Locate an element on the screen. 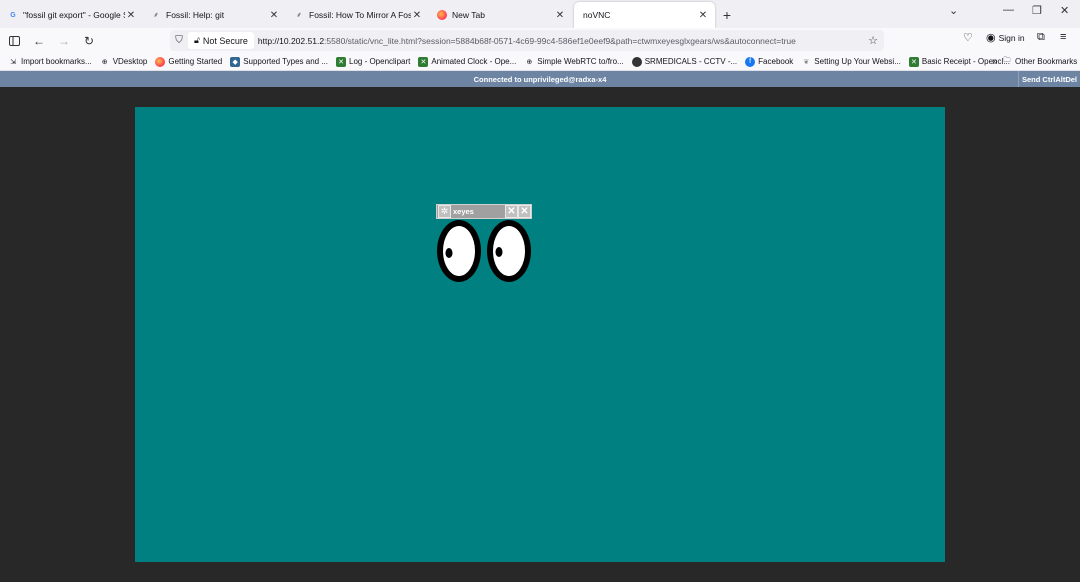  security-label: Not Secure is located at coordinates (225, 40).